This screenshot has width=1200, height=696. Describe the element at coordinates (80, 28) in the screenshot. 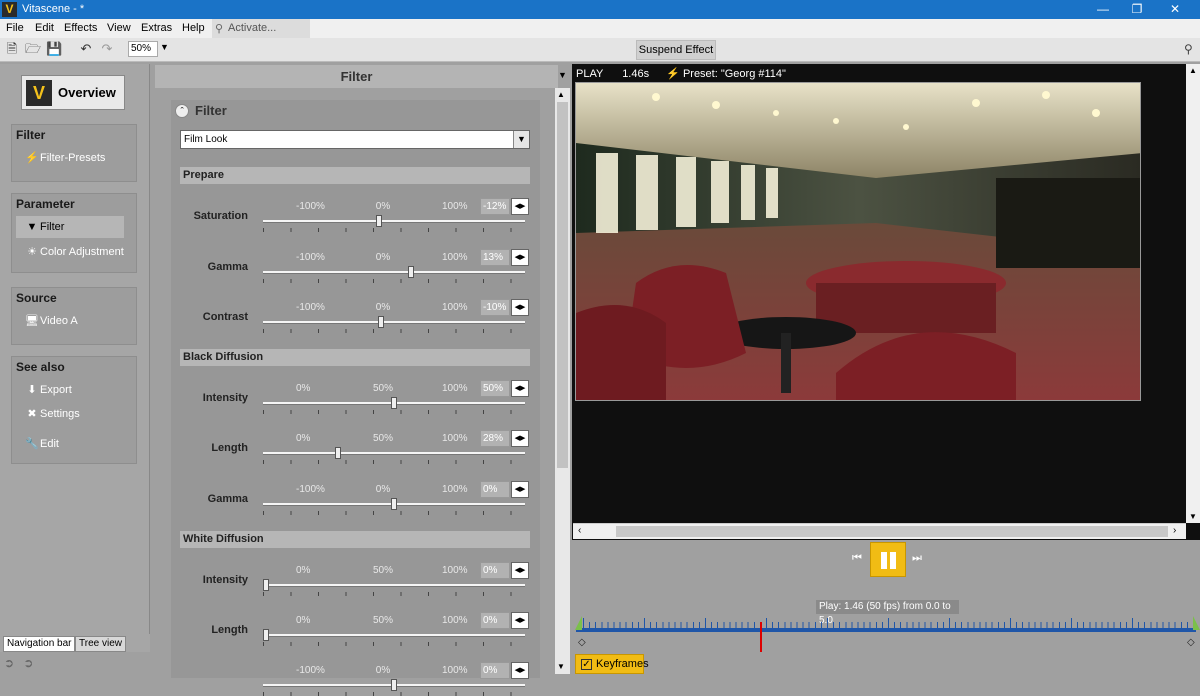

I see `menu-effects: Effects` at that location.